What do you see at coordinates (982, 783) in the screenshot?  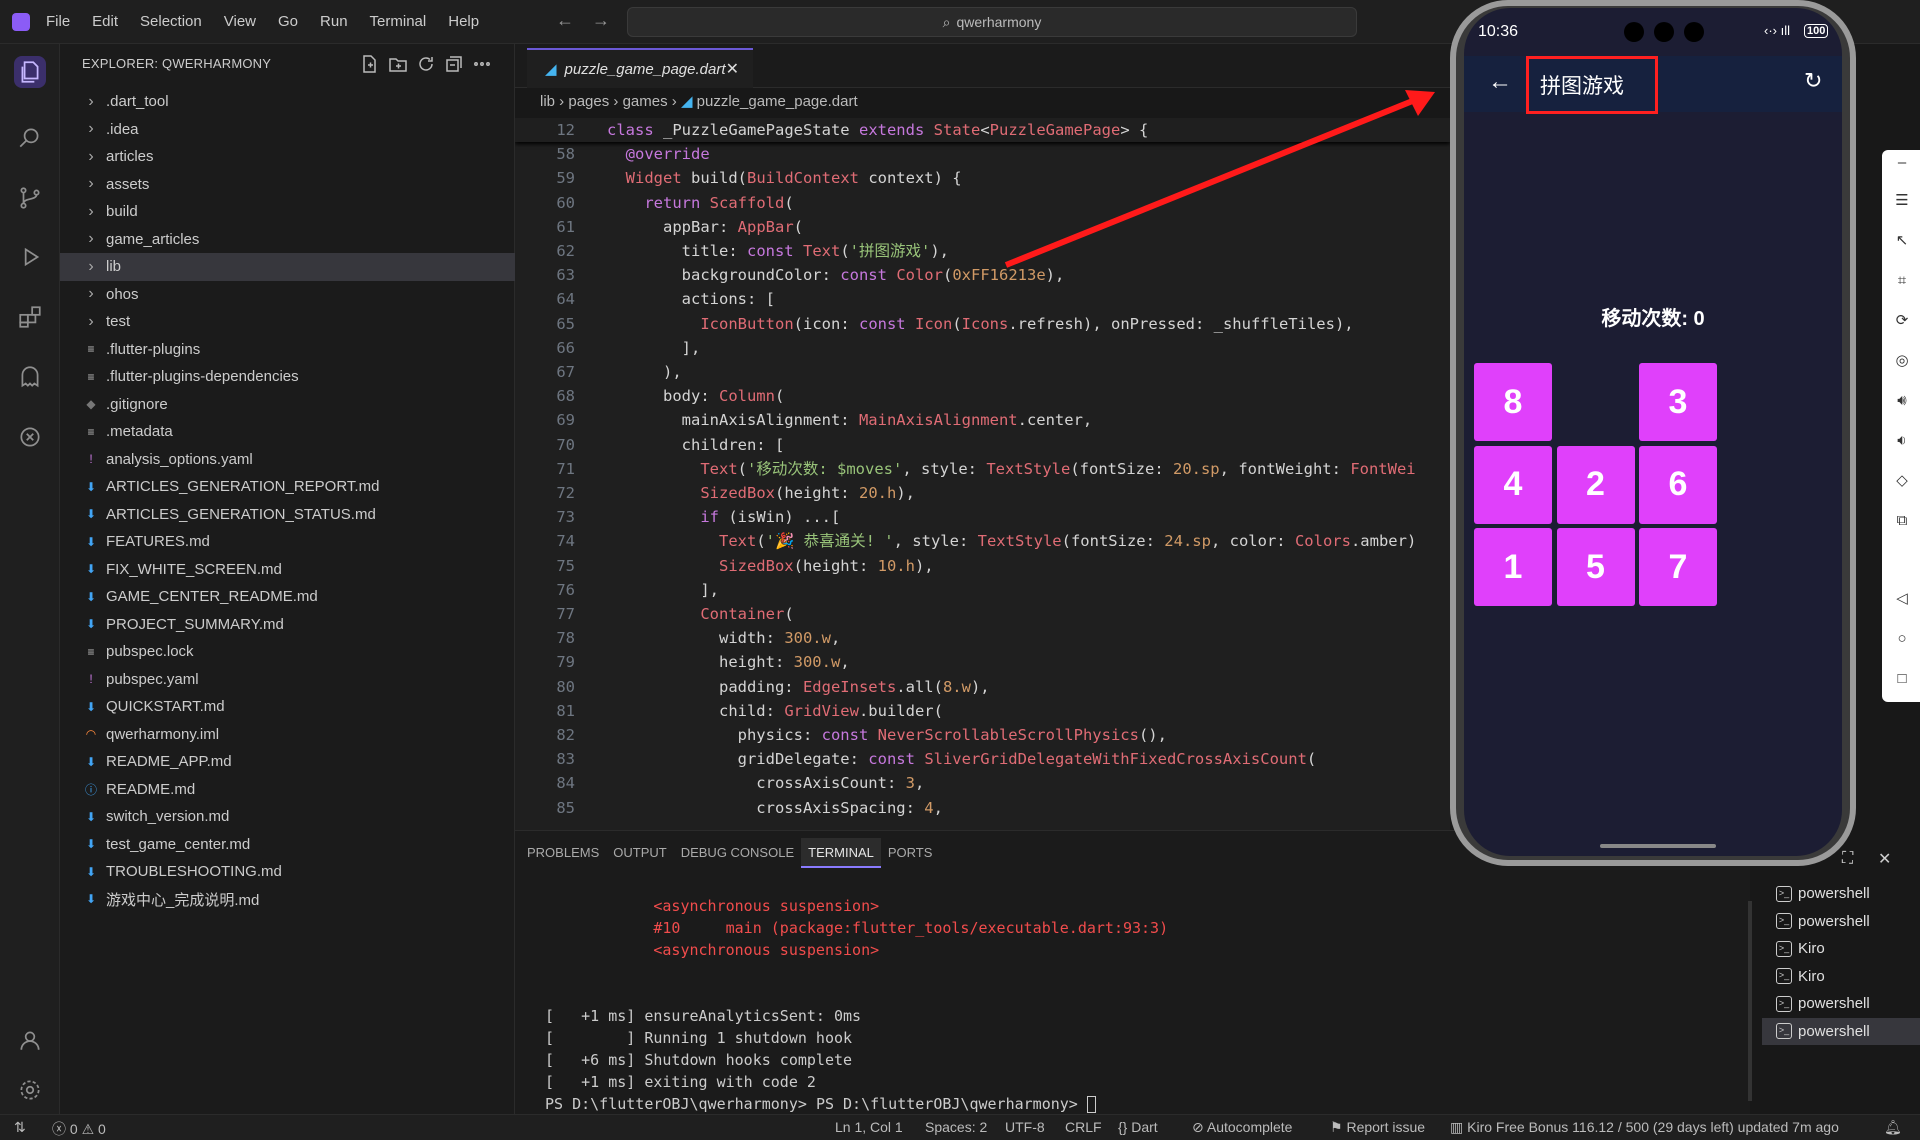 I see `code-line: 84 crossAxisCount: 3,` at bounding box center [982, 783].